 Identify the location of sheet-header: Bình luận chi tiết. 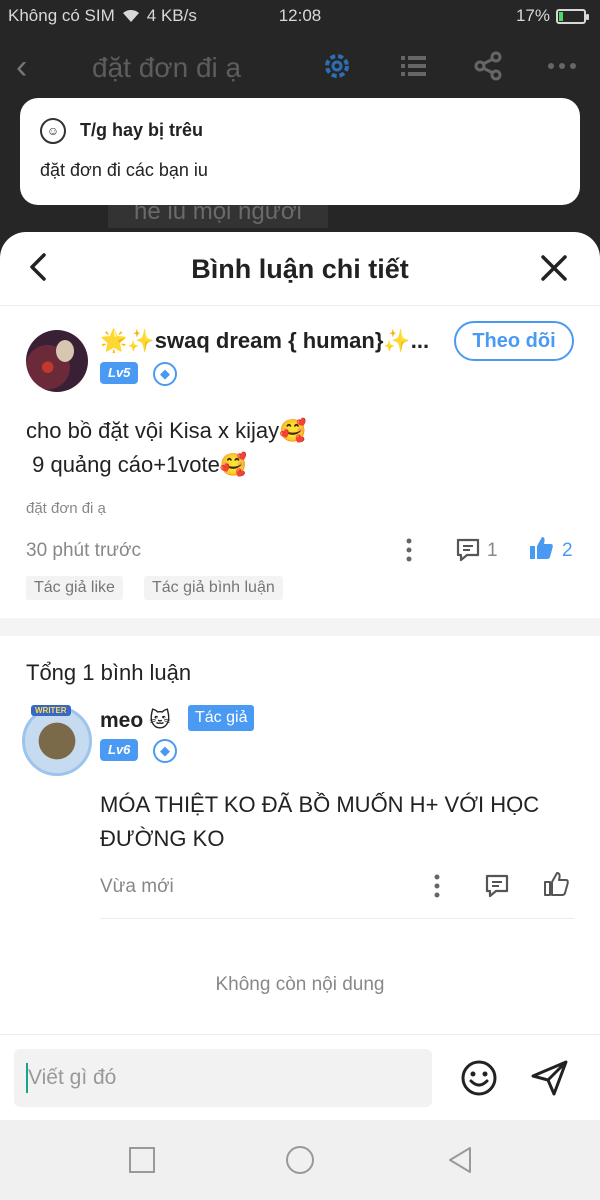
(300, 269).